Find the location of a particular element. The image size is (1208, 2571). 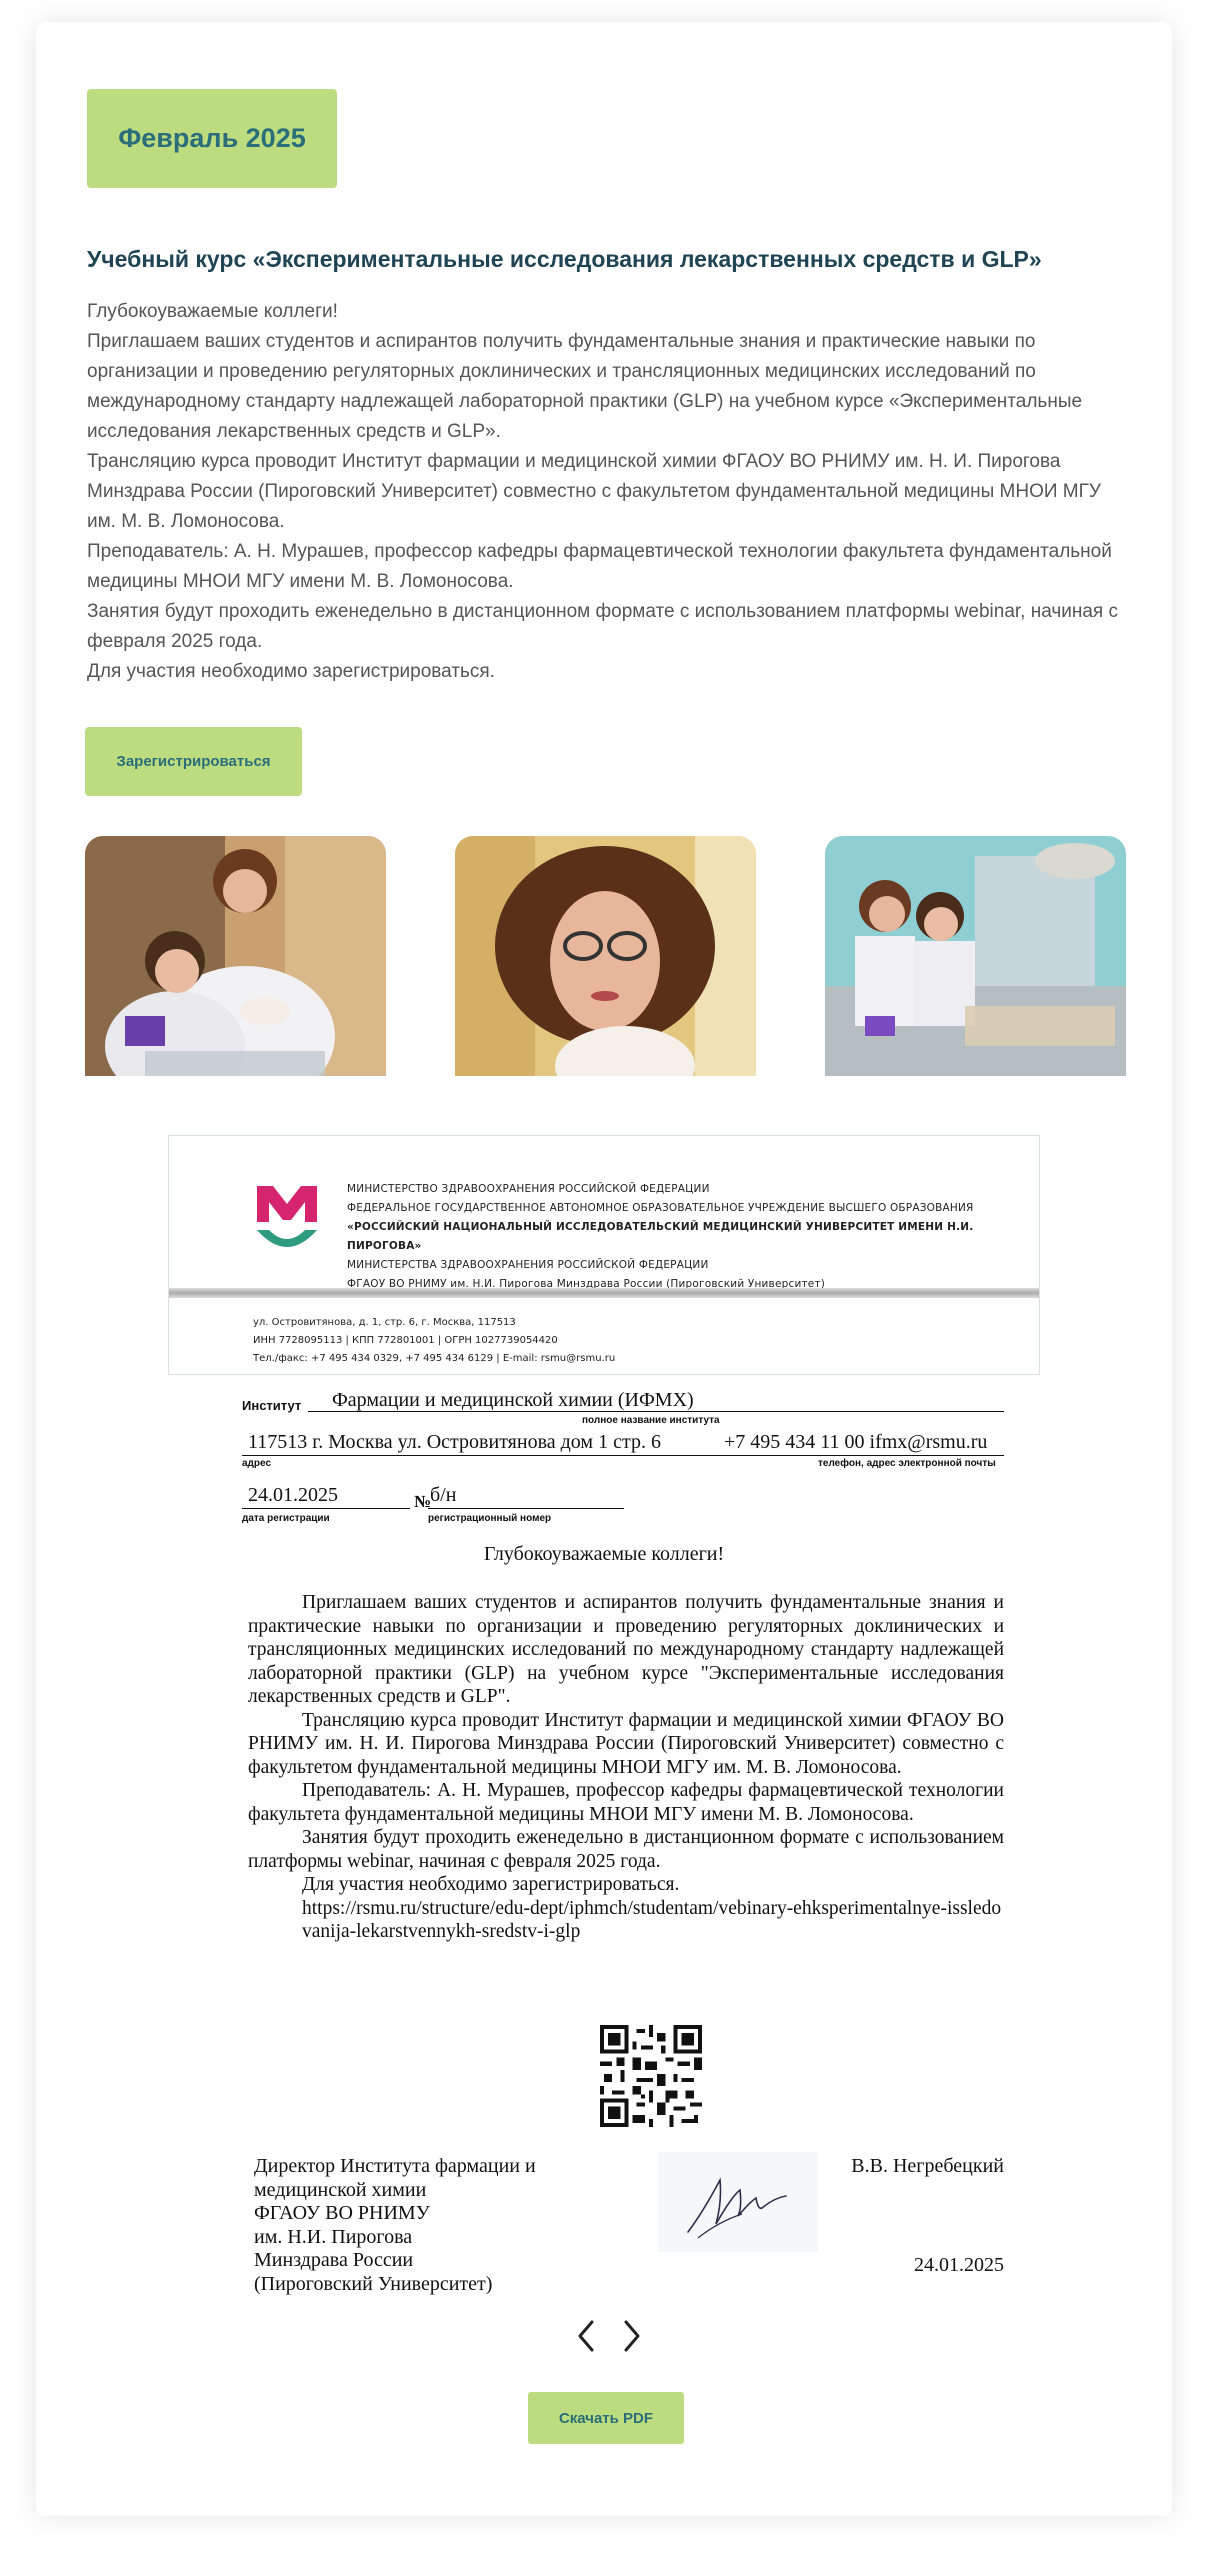

description-paragraph: Глубокоуважаемые коллеги! is located at coordinates (212, 311).